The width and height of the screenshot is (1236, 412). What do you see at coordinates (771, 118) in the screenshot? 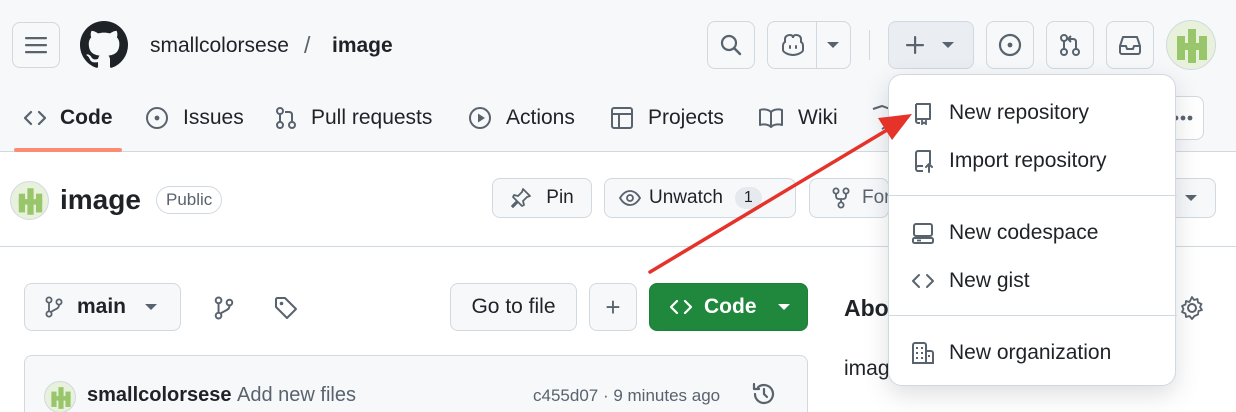
I see `book-icon` at bounding box center [771, 118].